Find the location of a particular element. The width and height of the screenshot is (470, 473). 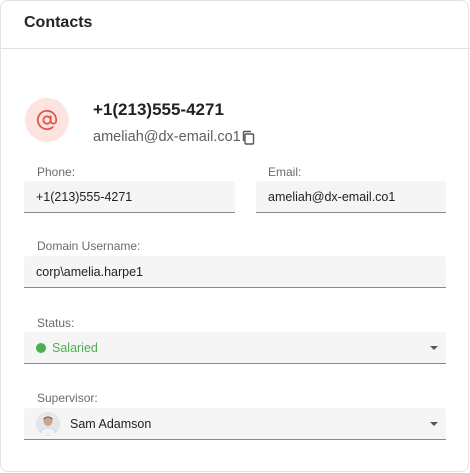

phone-field is located at coordinates (129, 197).